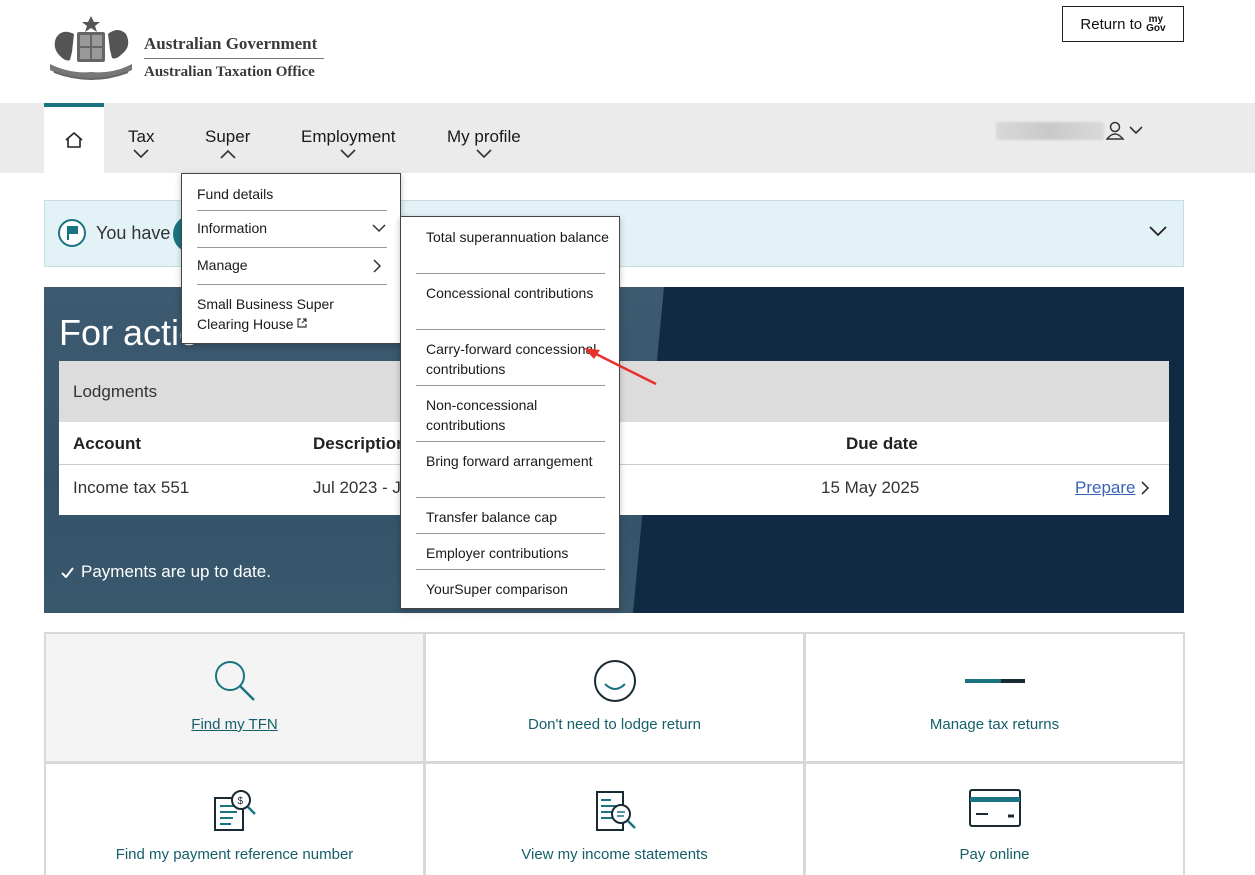 The image size is (1255, 875). I want to click on nav-super-label: Super, so click(228, 136).